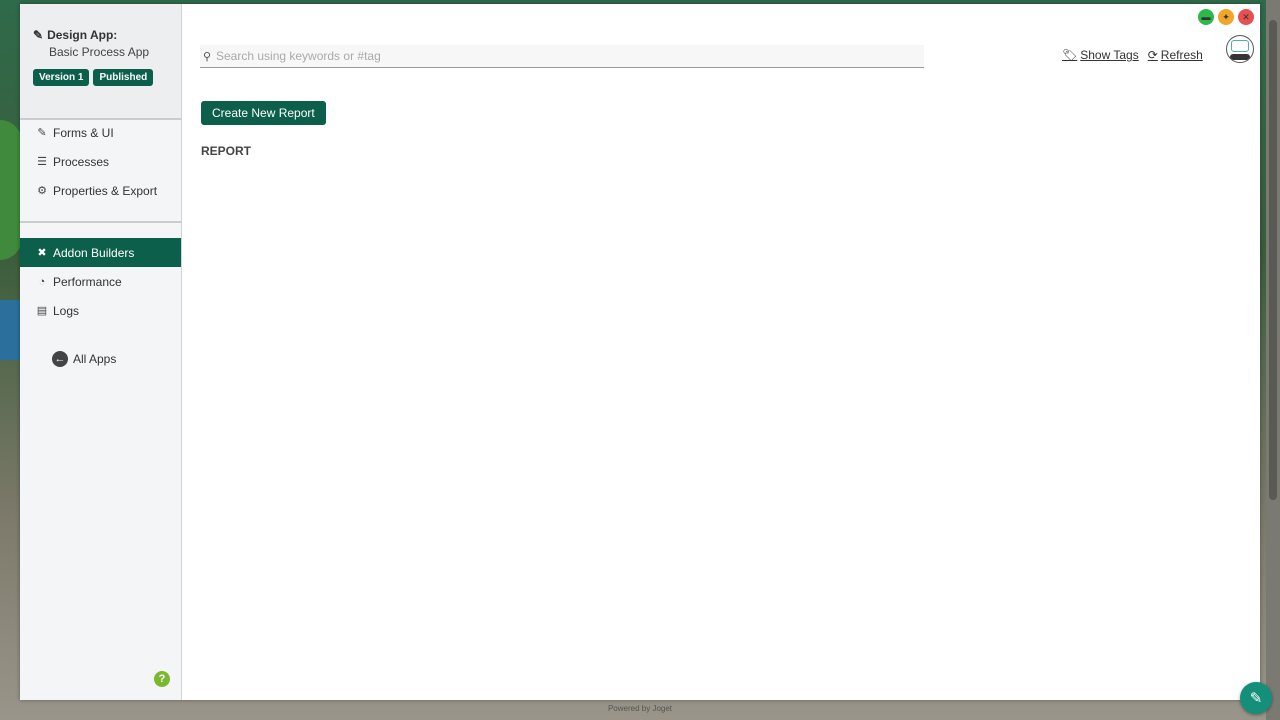 The image size is (1280, 720). Describe the element at coordinates (100, 222) in the screenshot. I see `sidebar-divider` at that location.